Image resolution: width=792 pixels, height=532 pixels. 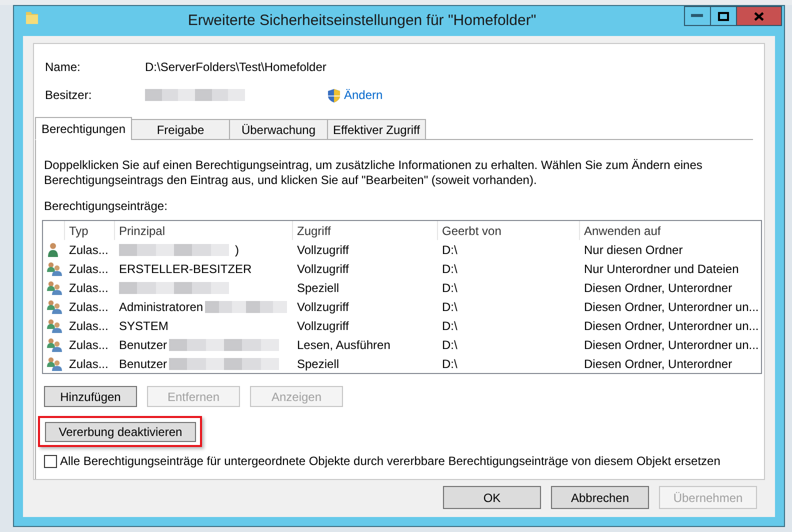 I want to click on column-header: Prinzipal, so click(x=204, y=230).